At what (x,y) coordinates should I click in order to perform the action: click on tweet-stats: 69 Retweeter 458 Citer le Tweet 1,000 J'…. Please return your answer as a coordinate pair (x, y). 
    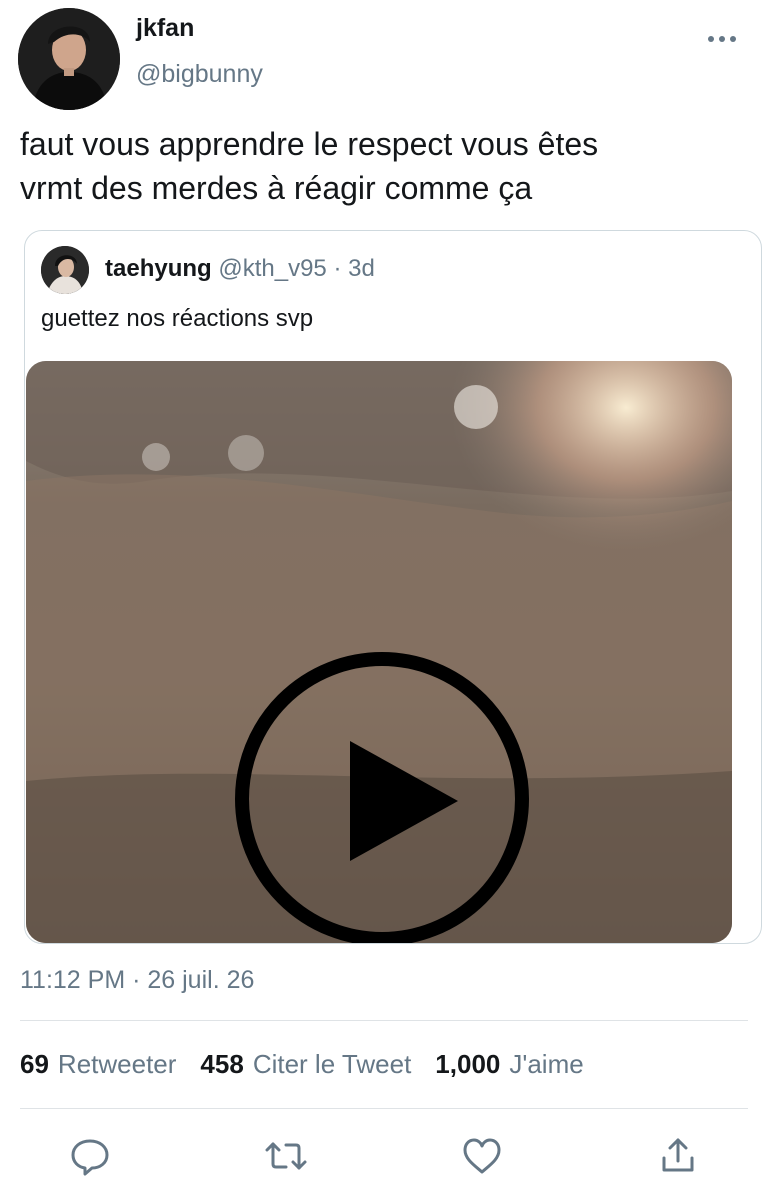
    Looking at the image, I should click on (314, 1064).